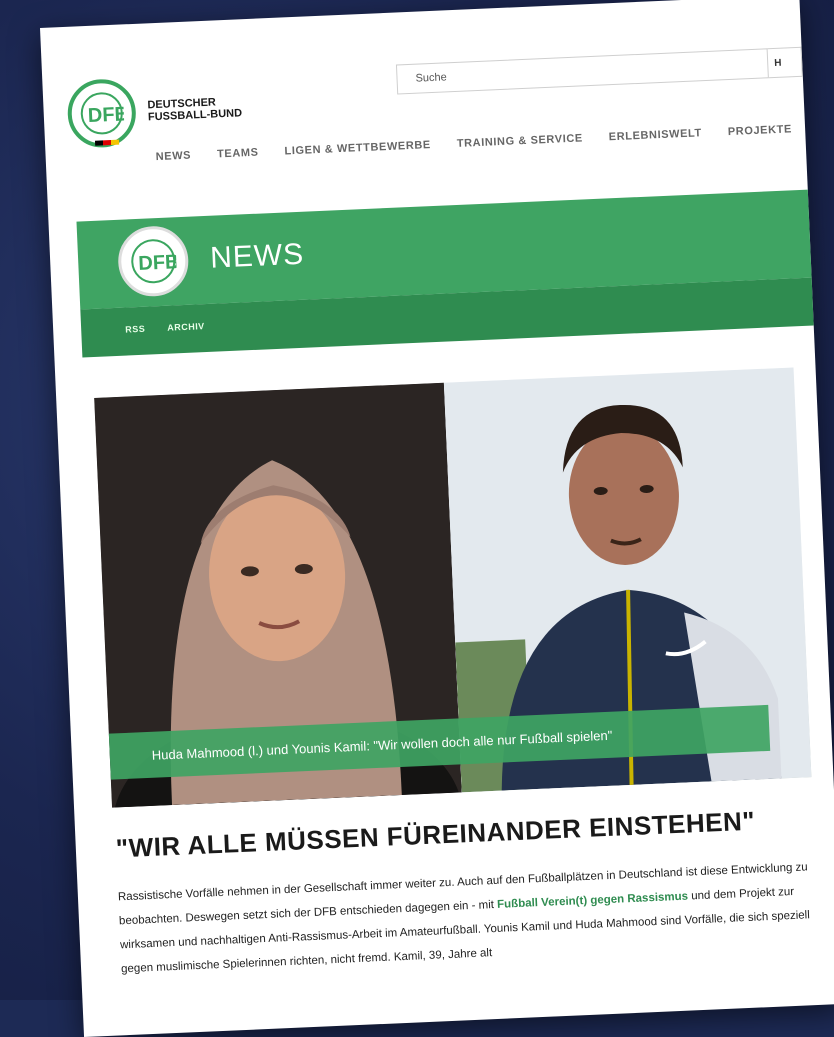  I want to click on nav-item-projekte: PROJEKTE, so click(760, 130).